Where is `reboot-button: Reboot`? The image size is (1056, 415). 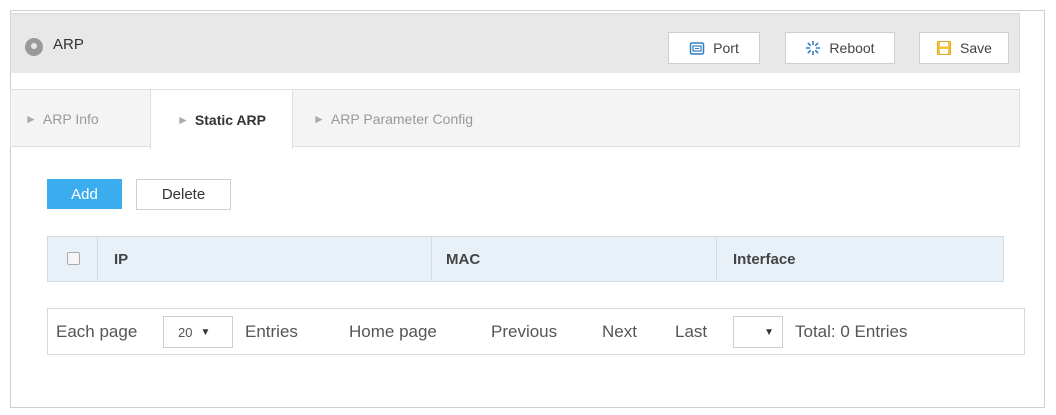 reboot-button: Reboot is located at coordinates (840, 48).